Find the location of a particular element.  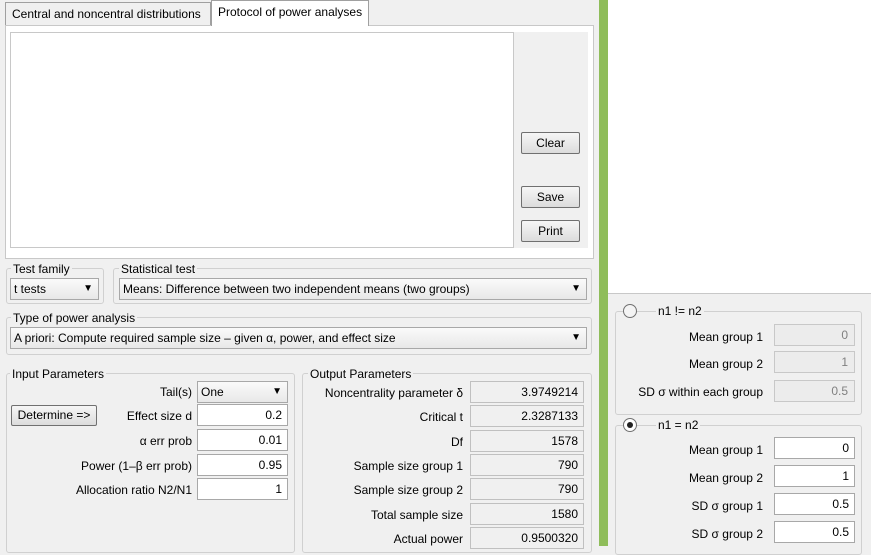

equal-mean-group2-field: 1 is located at coordinates (814, 476).